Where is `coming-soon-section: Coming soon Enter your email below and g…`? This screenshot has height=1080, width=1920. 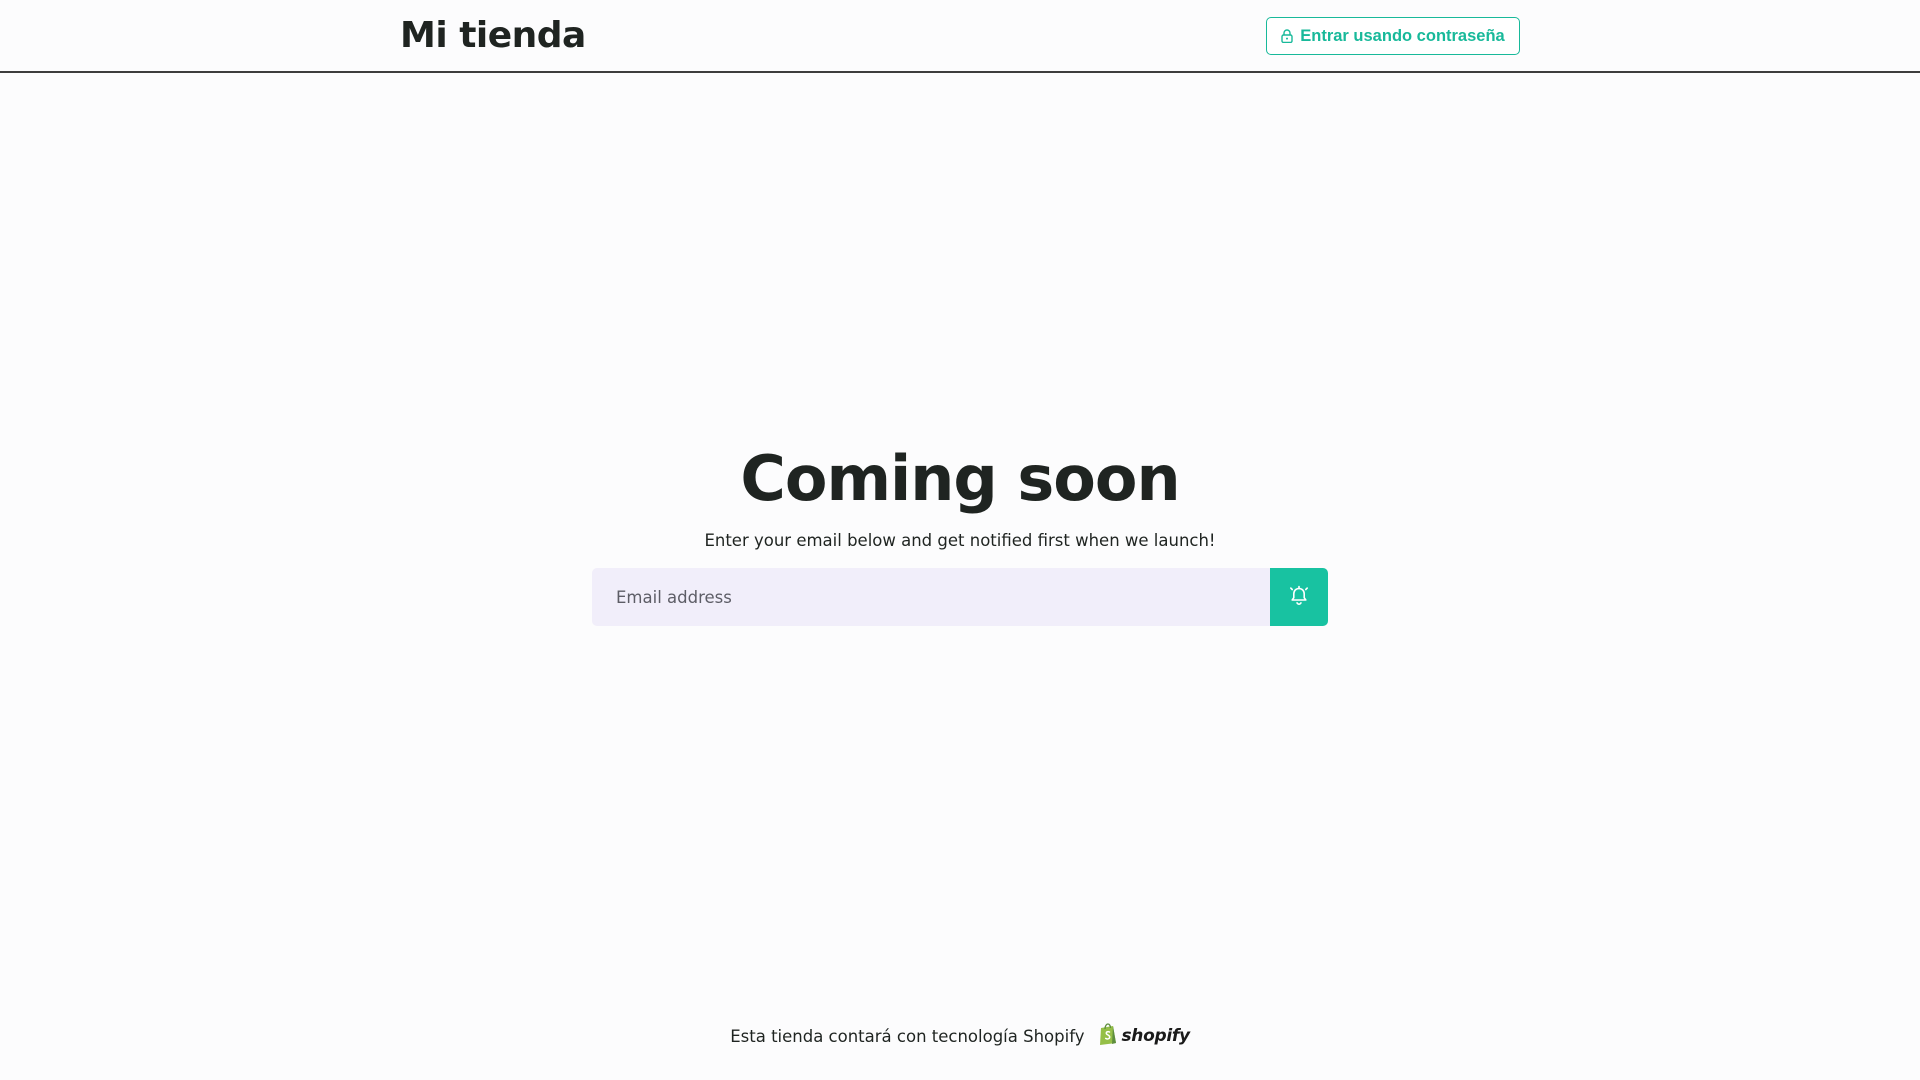
coming-soon-section: Coming soon Enter your email below and g… is located at coordinates (960, 496).